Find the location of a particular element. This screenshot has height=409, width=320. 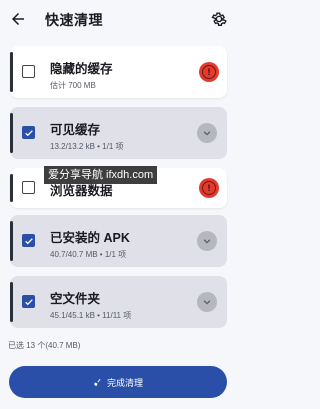

item-name: 浏览器数据 is located at coordinates (81, 191).